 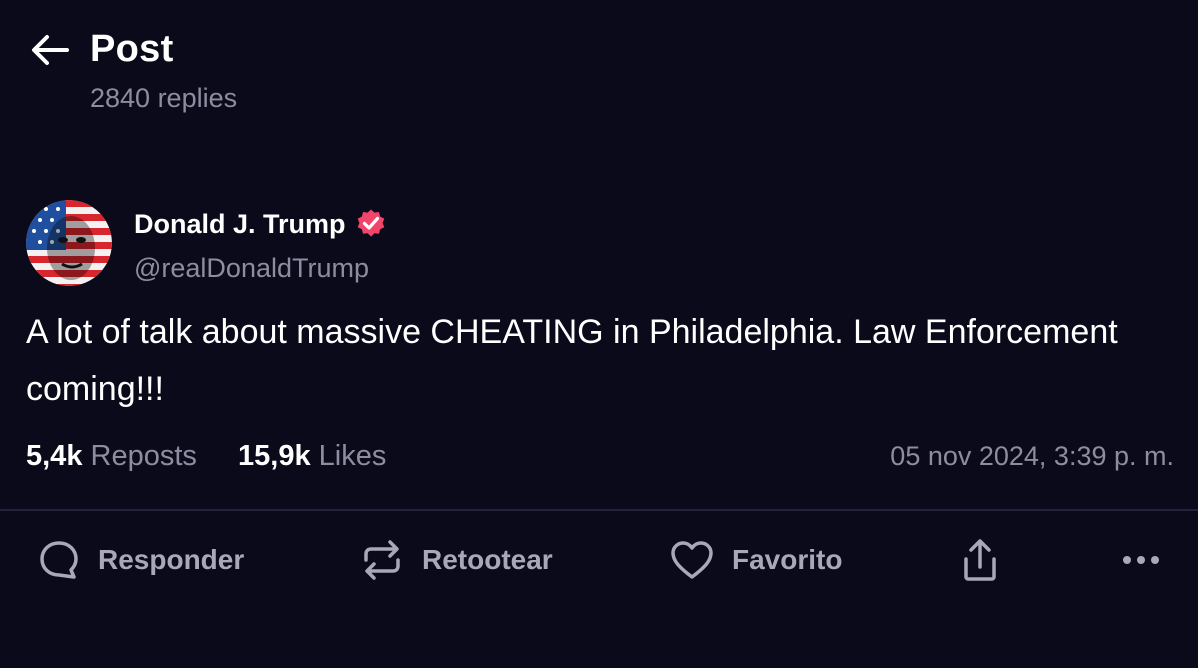 I want to click on author-name-row: Donald J. Trump, so click(x=261, y=224).